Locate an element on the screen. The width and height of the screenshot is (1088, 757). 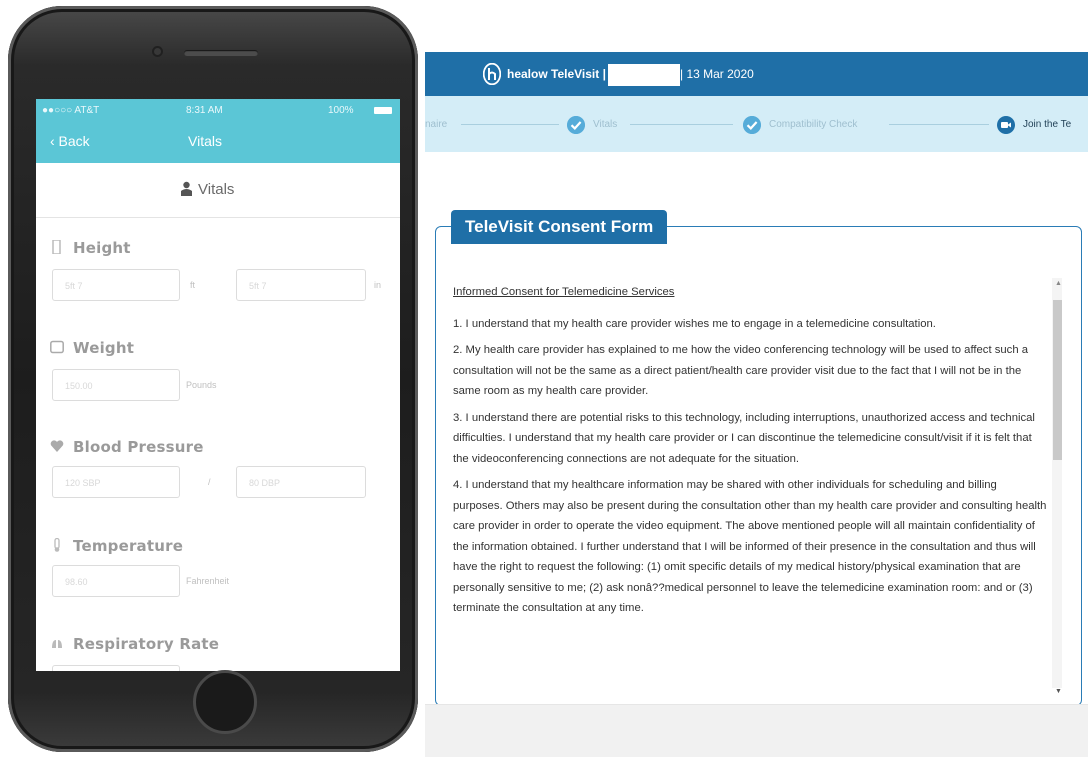
consent-form-title: TeleVisit Consent Form is located at coordinates (559, 227).